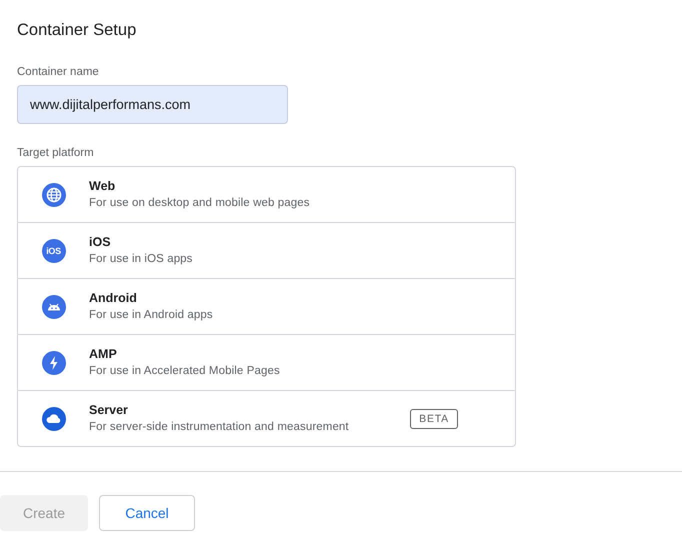  Describe the element at coordinates (147, 513) in the screenshot. I see `cancel-button: Cancel` at that location.